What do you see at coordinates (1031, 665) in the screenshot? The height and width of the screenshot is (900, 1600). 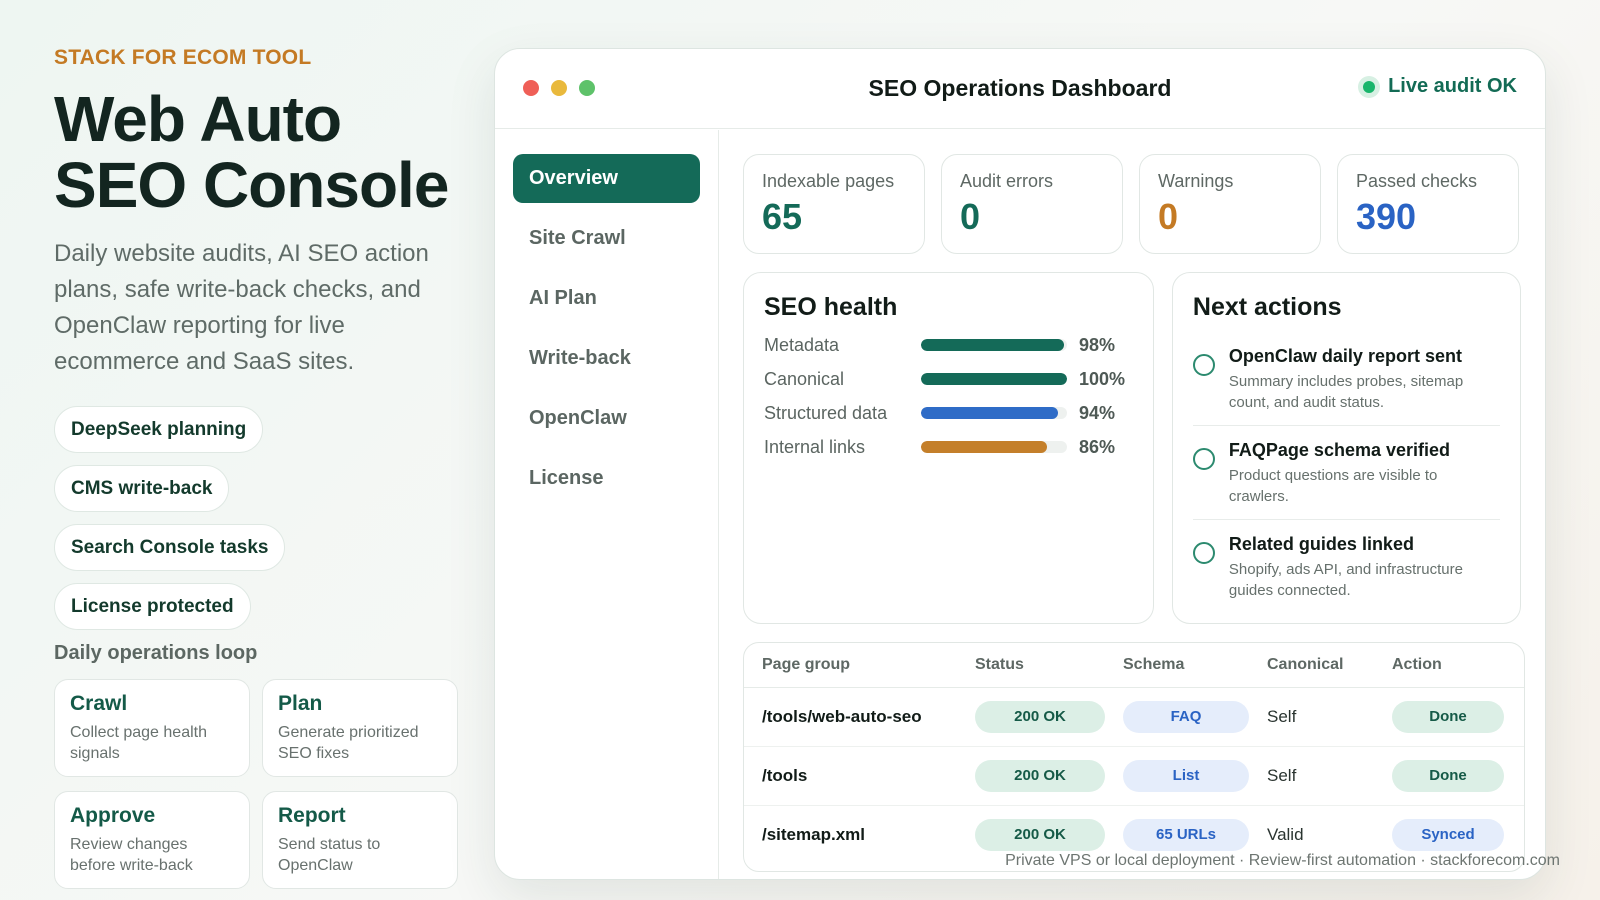 I see `column-header-status: Status` at bounding box center [1031, 665].